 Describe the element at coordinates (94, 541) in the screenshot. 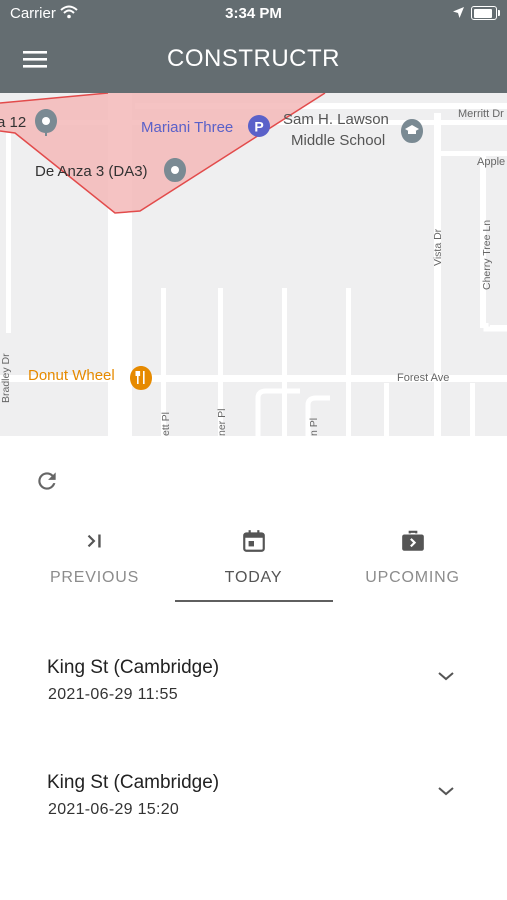

I see `skip-next-icon` at that location.